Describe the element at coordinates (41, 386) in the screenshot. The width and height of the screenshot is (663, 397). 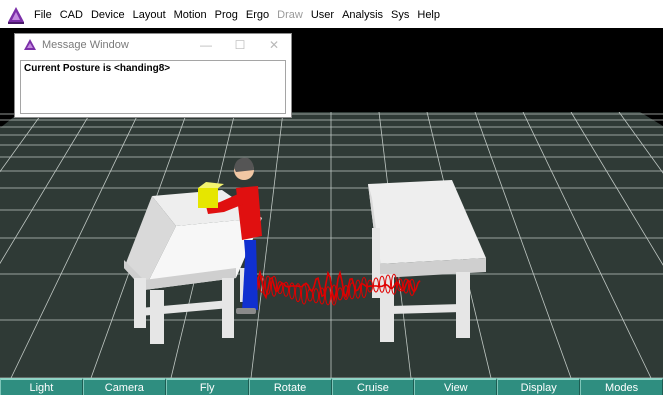
I see `light-button: Light` at that location.